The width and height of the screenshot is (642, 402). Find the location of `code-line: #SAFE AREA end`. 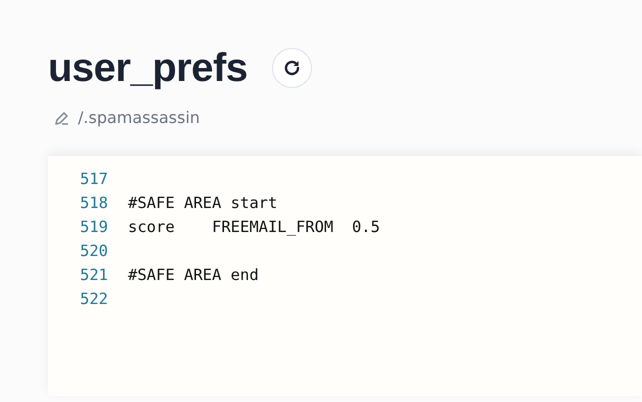

code-line: #SAFE AREA end is located at coordinates (193, 275).